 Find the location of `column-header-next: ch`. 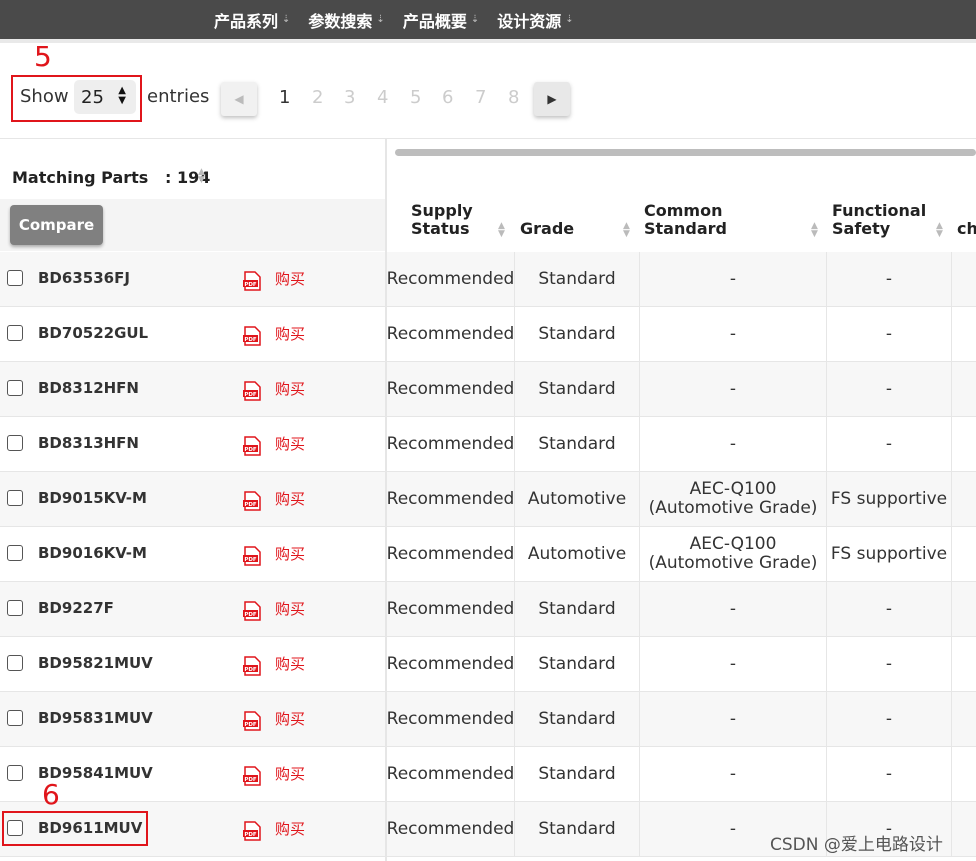

column-header-next: ch is located at coordinates (966, 229).